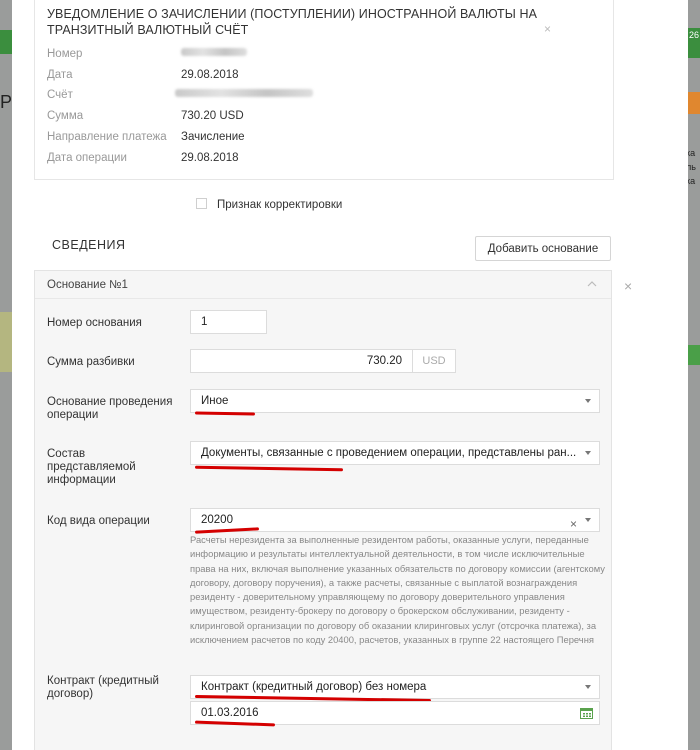 Image resolution: width=700 pixels, height=750 pixels. I want to click on chevron-up-icon, so click(592, 284).